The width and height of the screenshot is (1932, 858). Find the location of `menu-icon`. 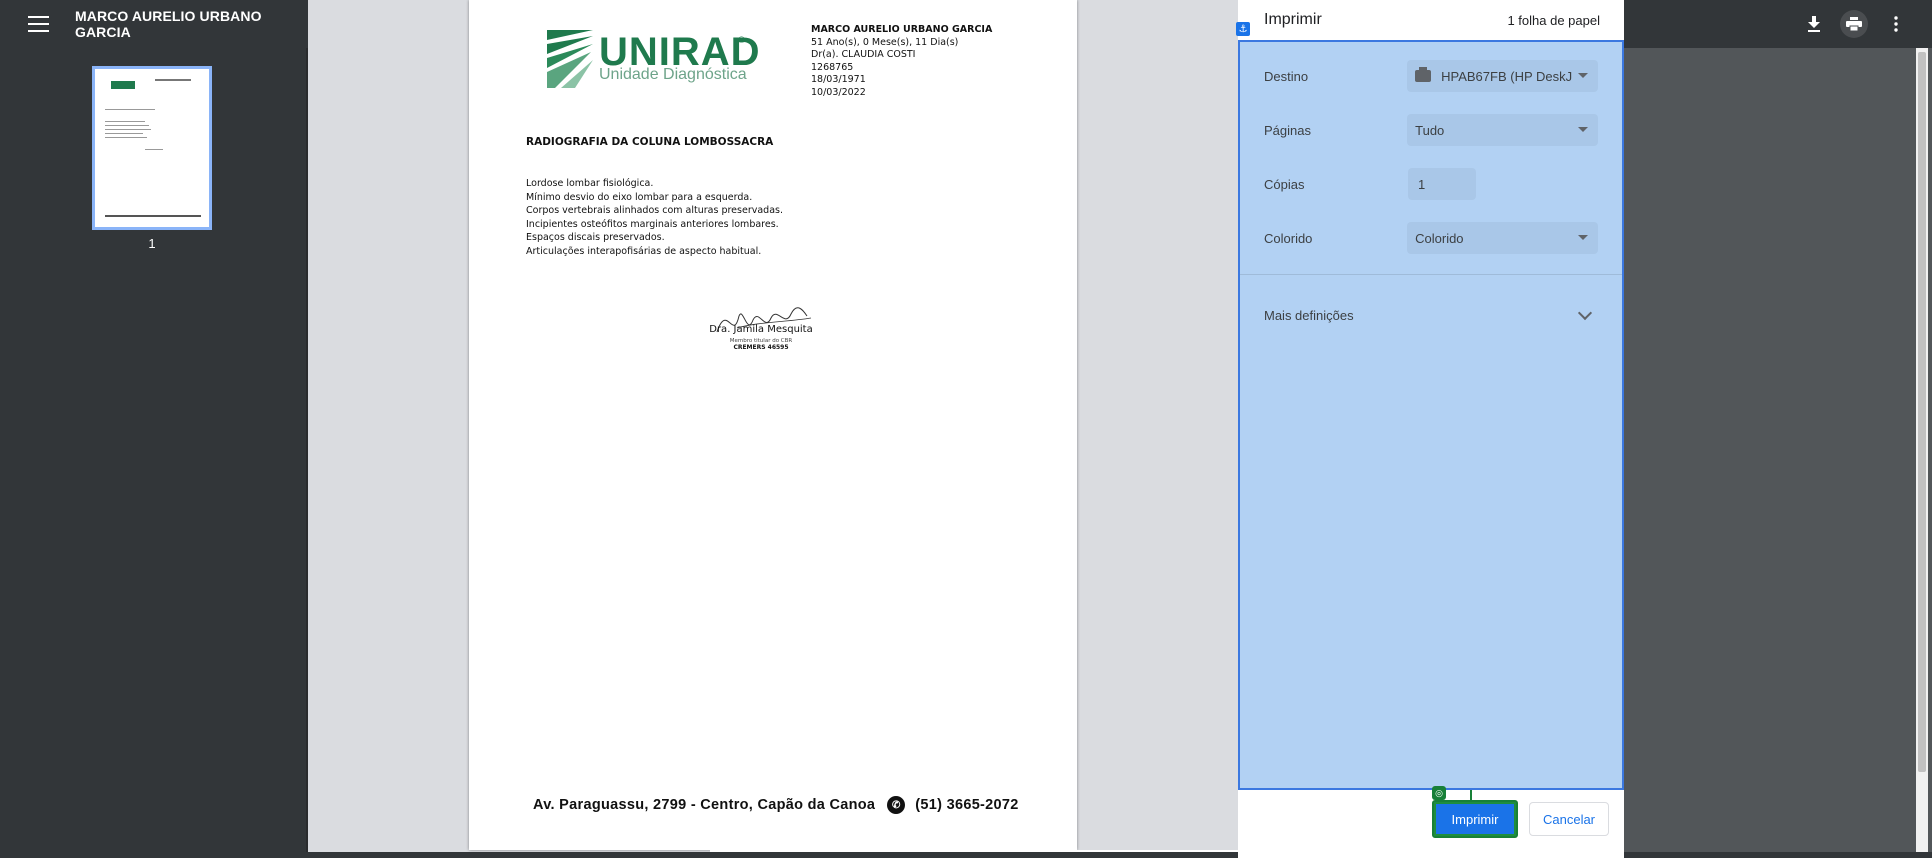

menu-icon is located at coordinates (38, 24).